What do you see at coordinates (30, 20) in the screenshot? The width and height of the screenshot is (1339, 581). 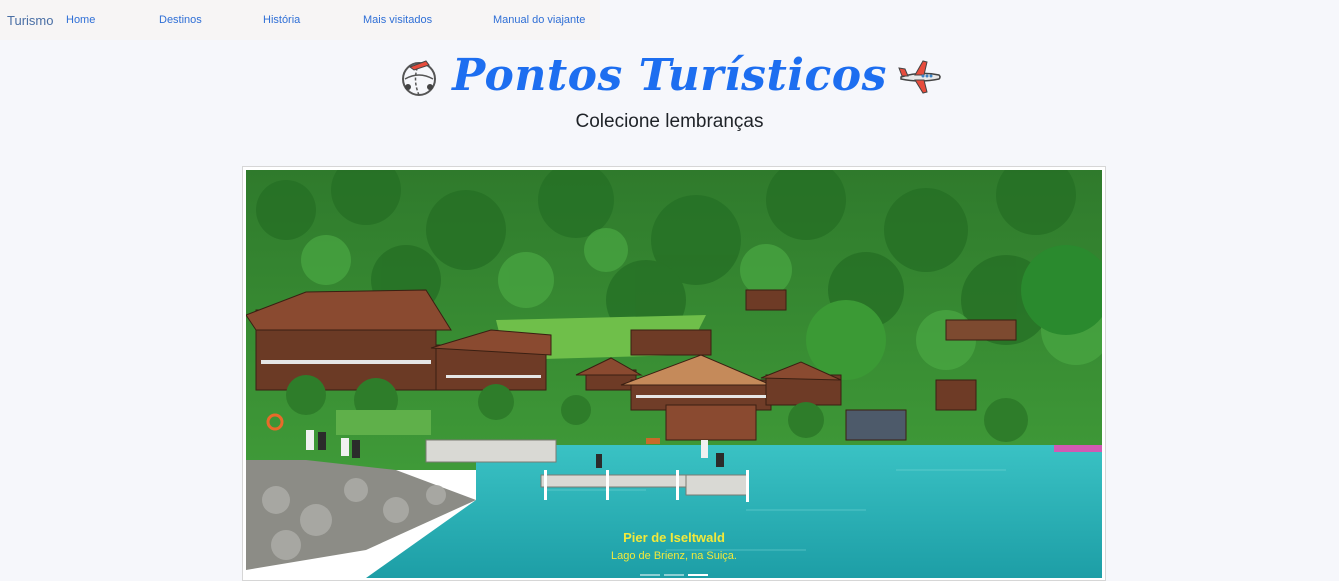 I see `navbar-brand: Turismo` at bounding box center [30, 20].